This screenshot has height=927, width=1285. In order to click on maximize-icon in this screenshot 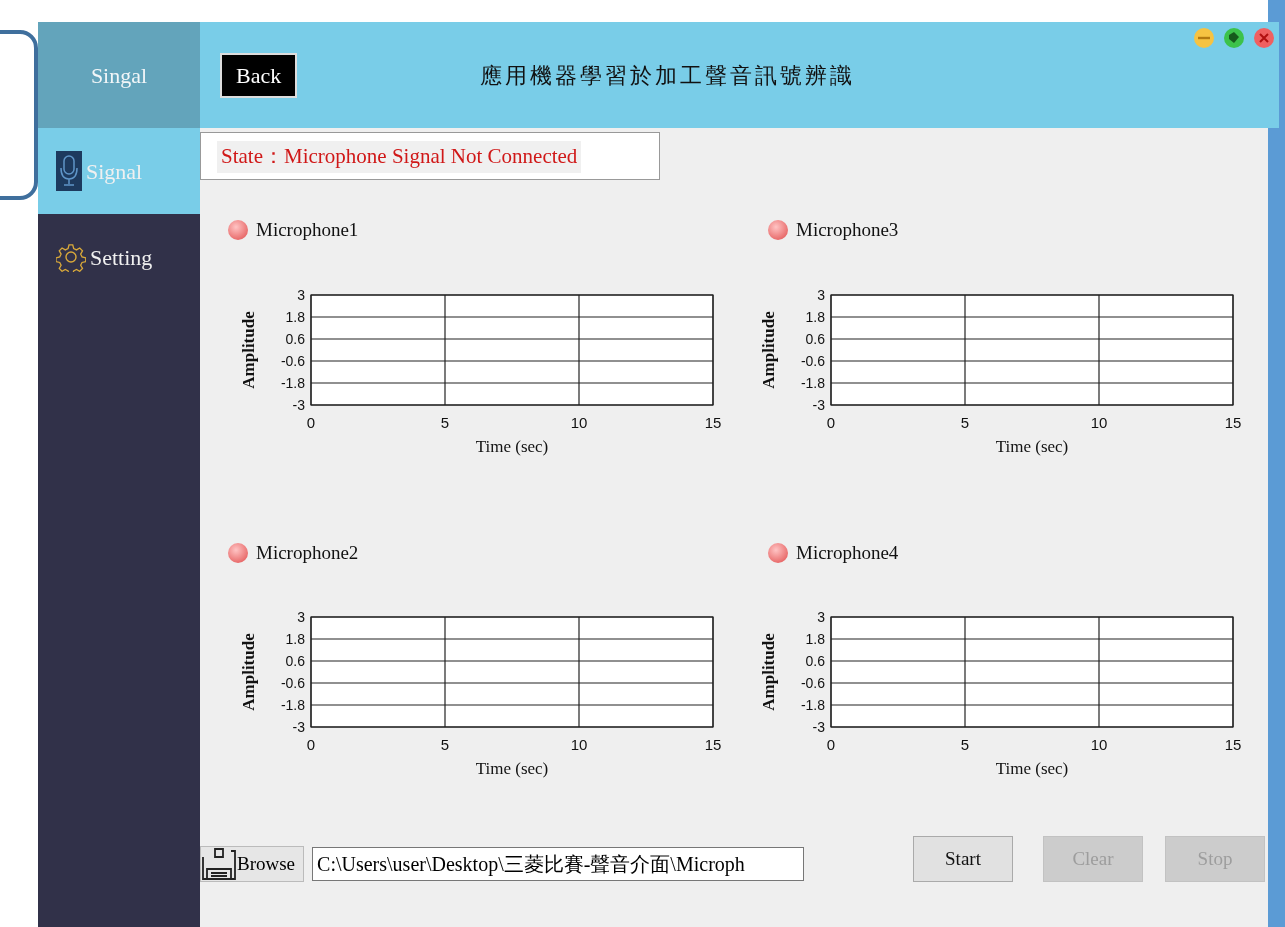, I will do `click(1234, 38)`.